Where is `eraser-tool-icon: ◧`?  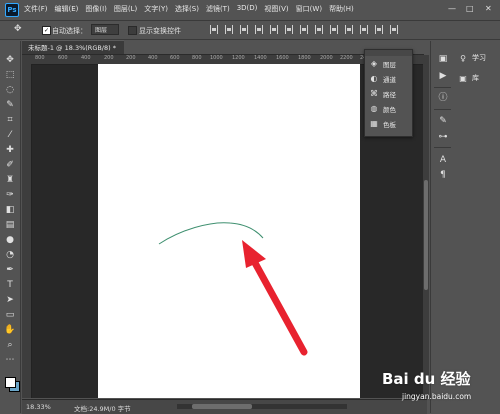 eraser-tool-icon: ◧ is located at coordinates (10, 210).